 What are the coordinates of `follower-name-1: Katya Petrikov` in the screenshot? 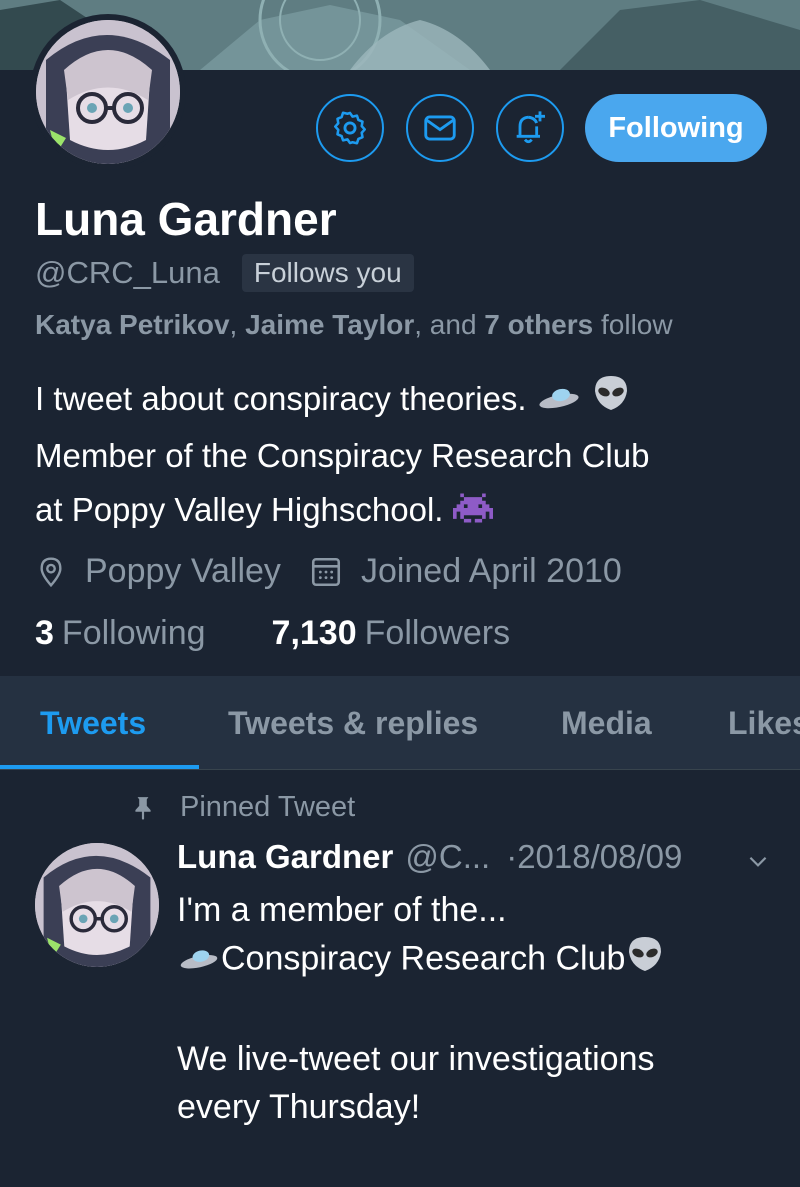 It's located at (132, 324).